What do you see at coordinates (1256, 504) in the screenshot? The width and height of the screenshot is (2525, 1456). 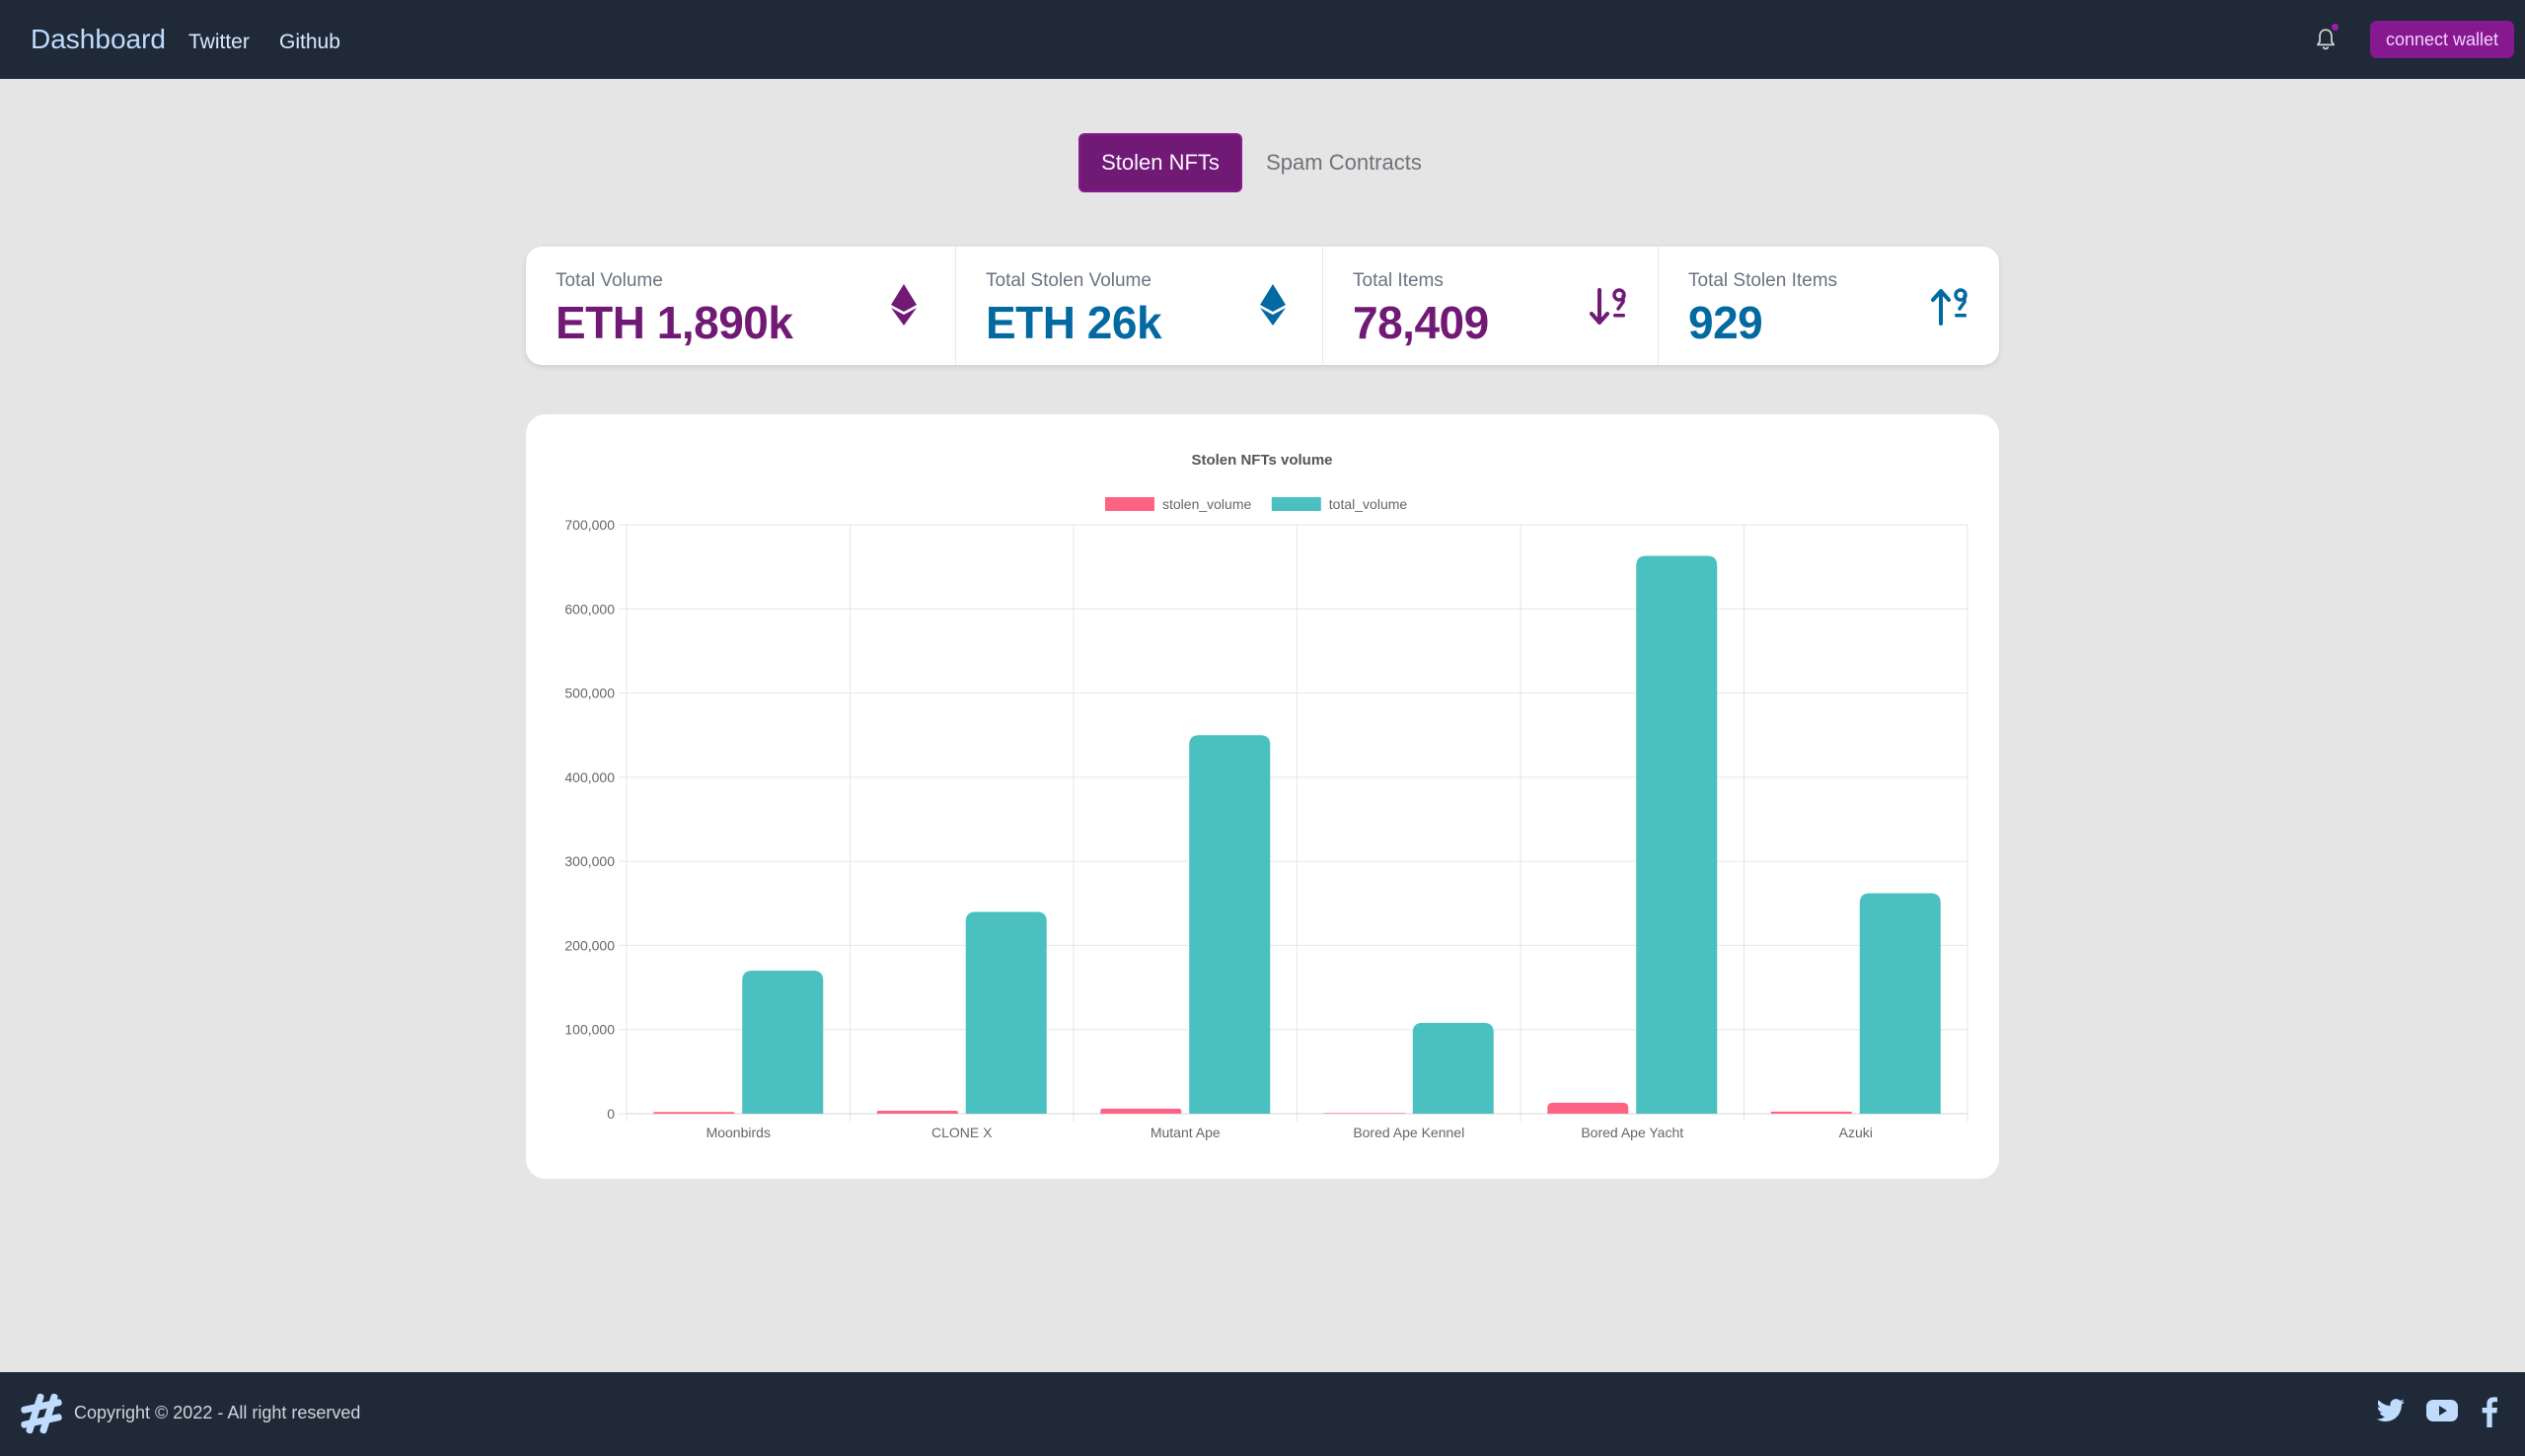 I see `chart-legend: stolen_volume total_volume` at bounding box center [1256, 504].